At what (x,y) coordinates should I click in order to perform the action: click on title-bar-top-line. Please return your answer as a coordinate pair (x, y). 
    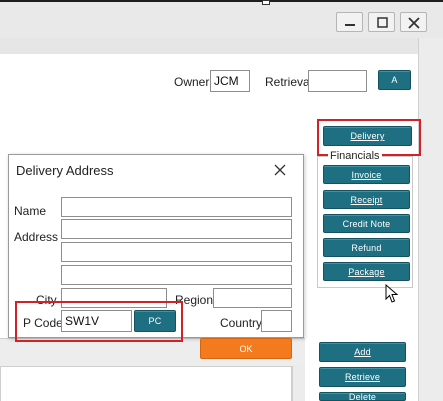
    Looking at the image, I should click on (221, 1).